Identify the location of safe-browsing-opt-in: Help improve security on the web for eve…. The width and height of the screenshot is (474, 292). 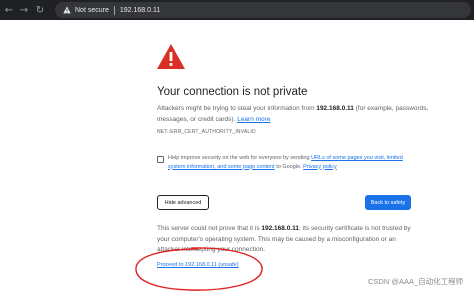
(302, 162).